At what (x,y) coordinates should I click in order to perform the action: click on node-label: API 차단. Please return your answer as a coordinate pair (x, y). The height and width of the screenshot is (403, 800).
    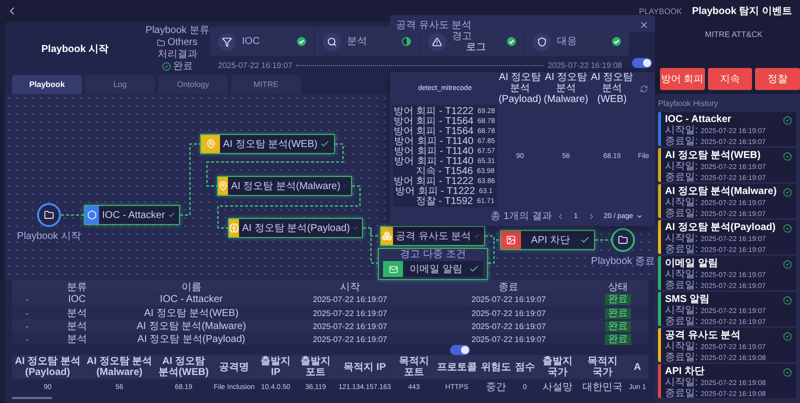
    Looking at the image, I should click on (550, 240).